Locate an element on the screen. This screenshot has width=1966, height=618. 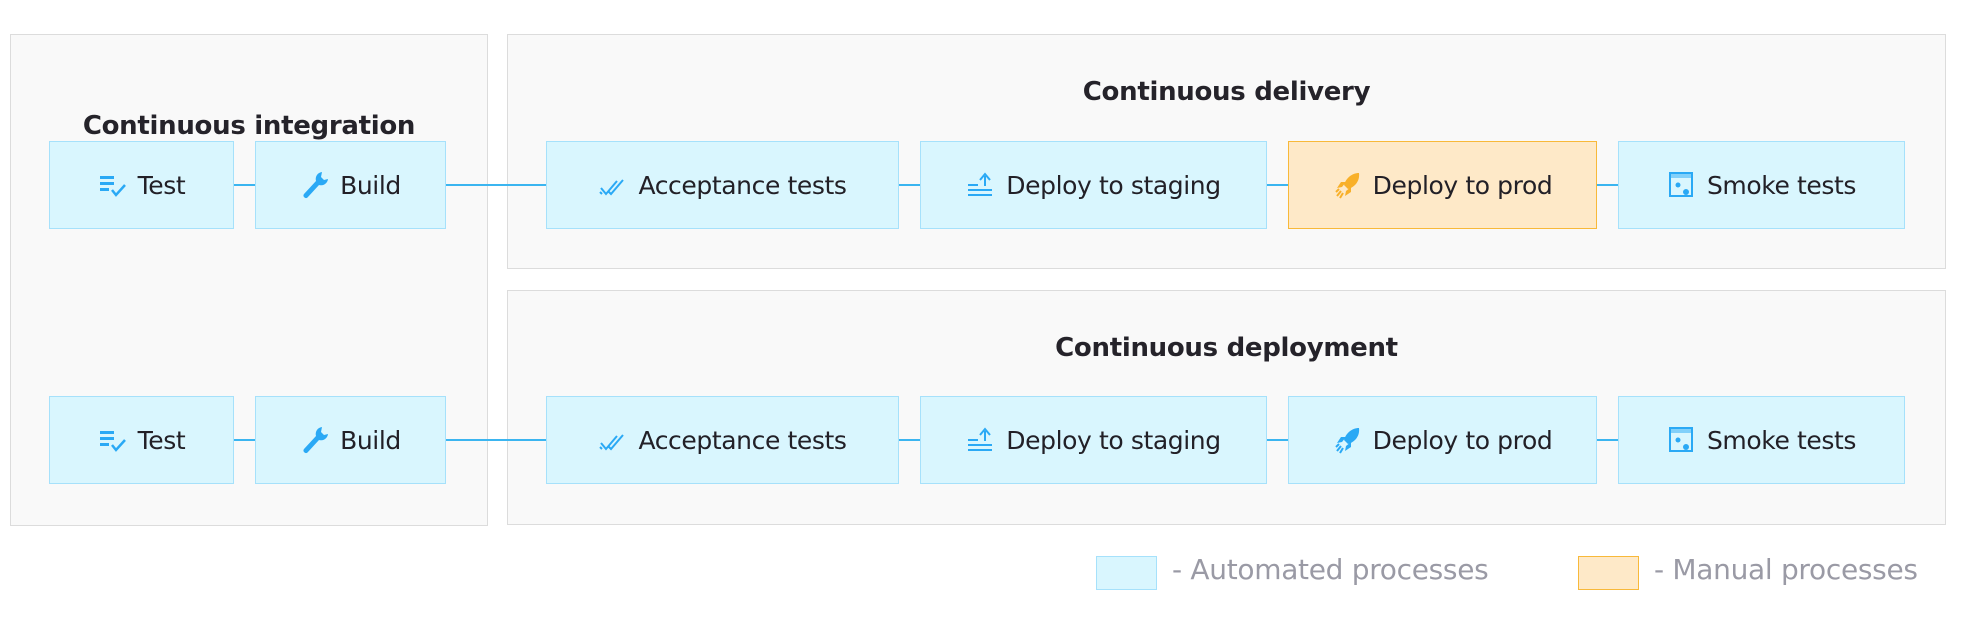
panel-title: Continuous delivery is located at coordinates (1226, 92).